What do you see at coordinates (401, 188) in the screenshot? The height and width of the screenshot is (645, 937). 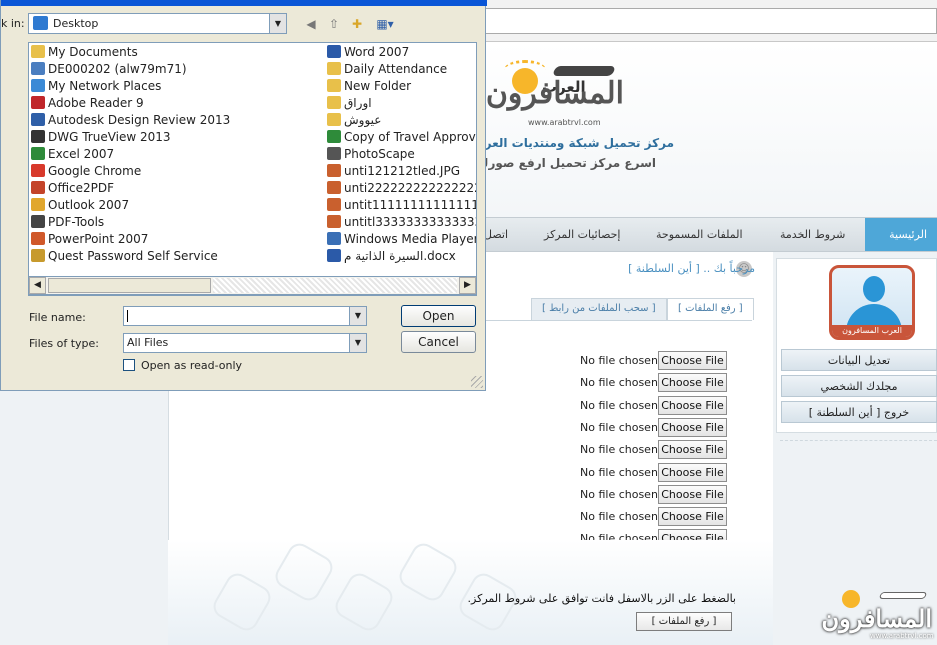 I see `file-item: unti222222222222222` at bounding box center [401, 188].